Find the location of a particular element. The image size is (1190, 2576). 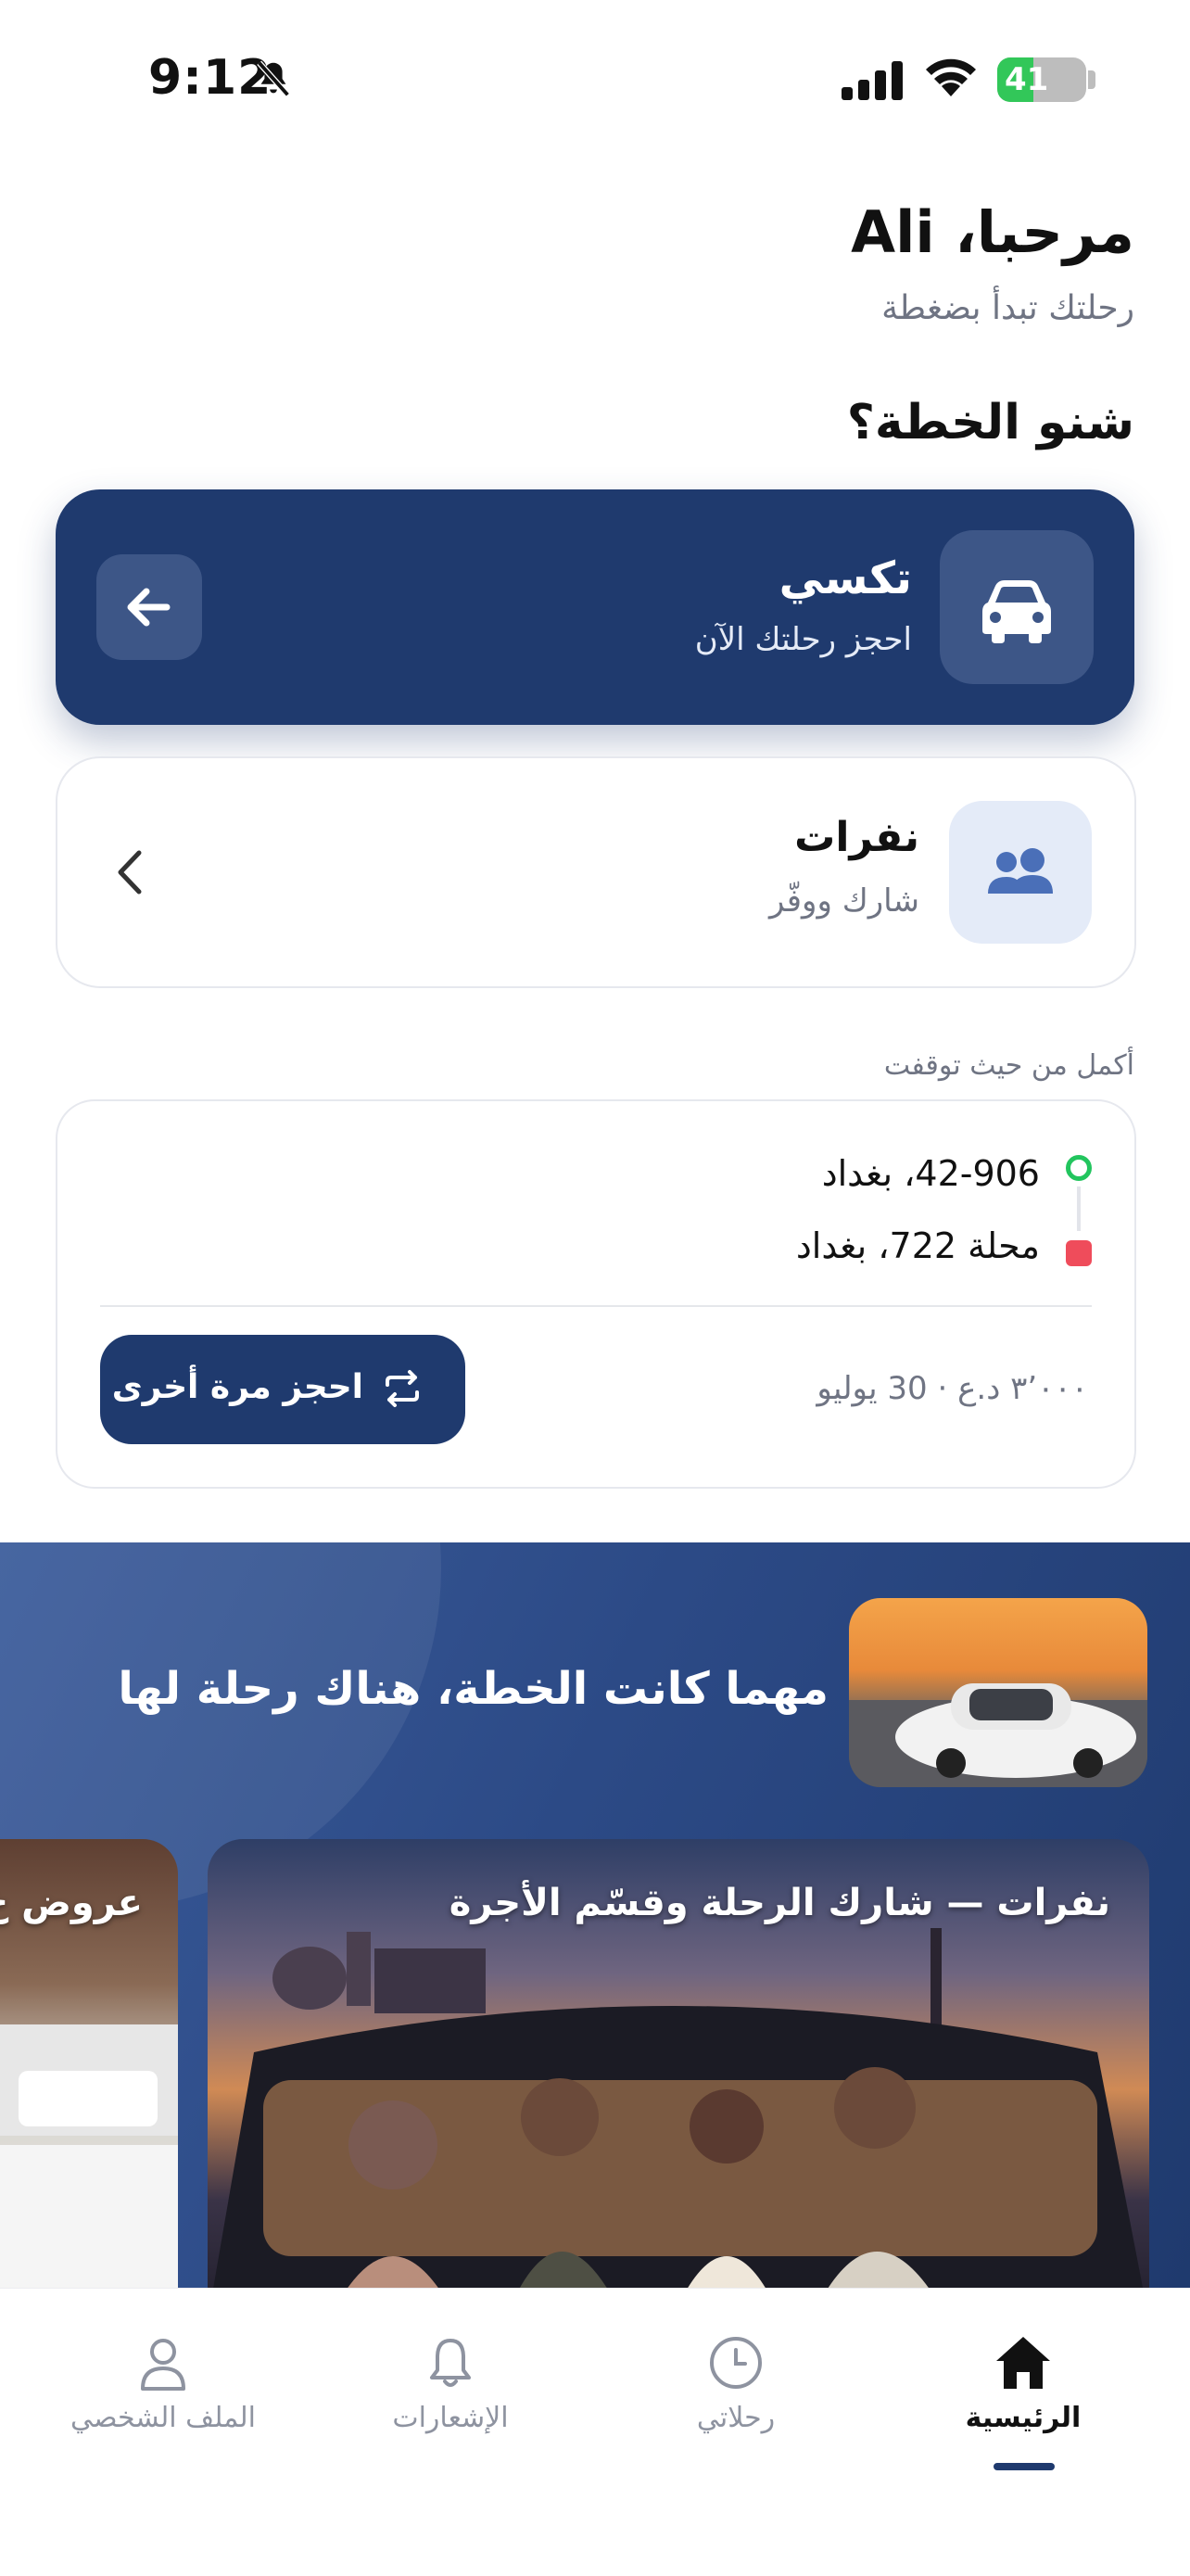

bell-off-icon is located at coordinates (273, 78).